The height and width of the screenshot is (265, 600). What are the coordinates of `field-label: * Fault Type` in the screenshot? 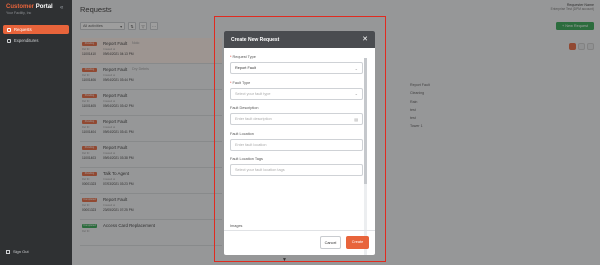 It's located at (296, 83).